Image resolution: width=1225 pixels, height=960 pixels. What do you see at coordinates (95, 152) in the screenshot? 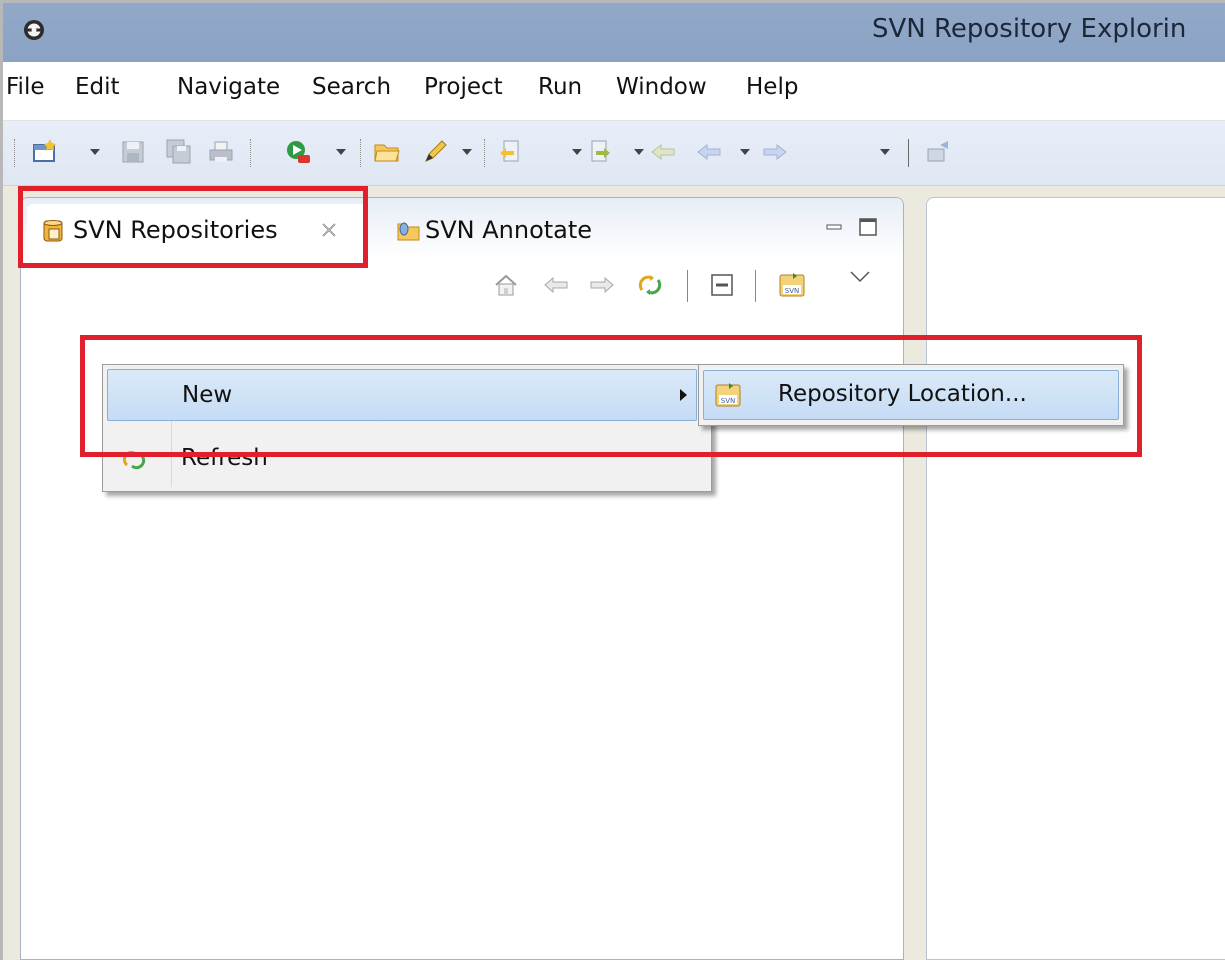
I see `new-dropdown-arrow` at bounding box center [95, 152].